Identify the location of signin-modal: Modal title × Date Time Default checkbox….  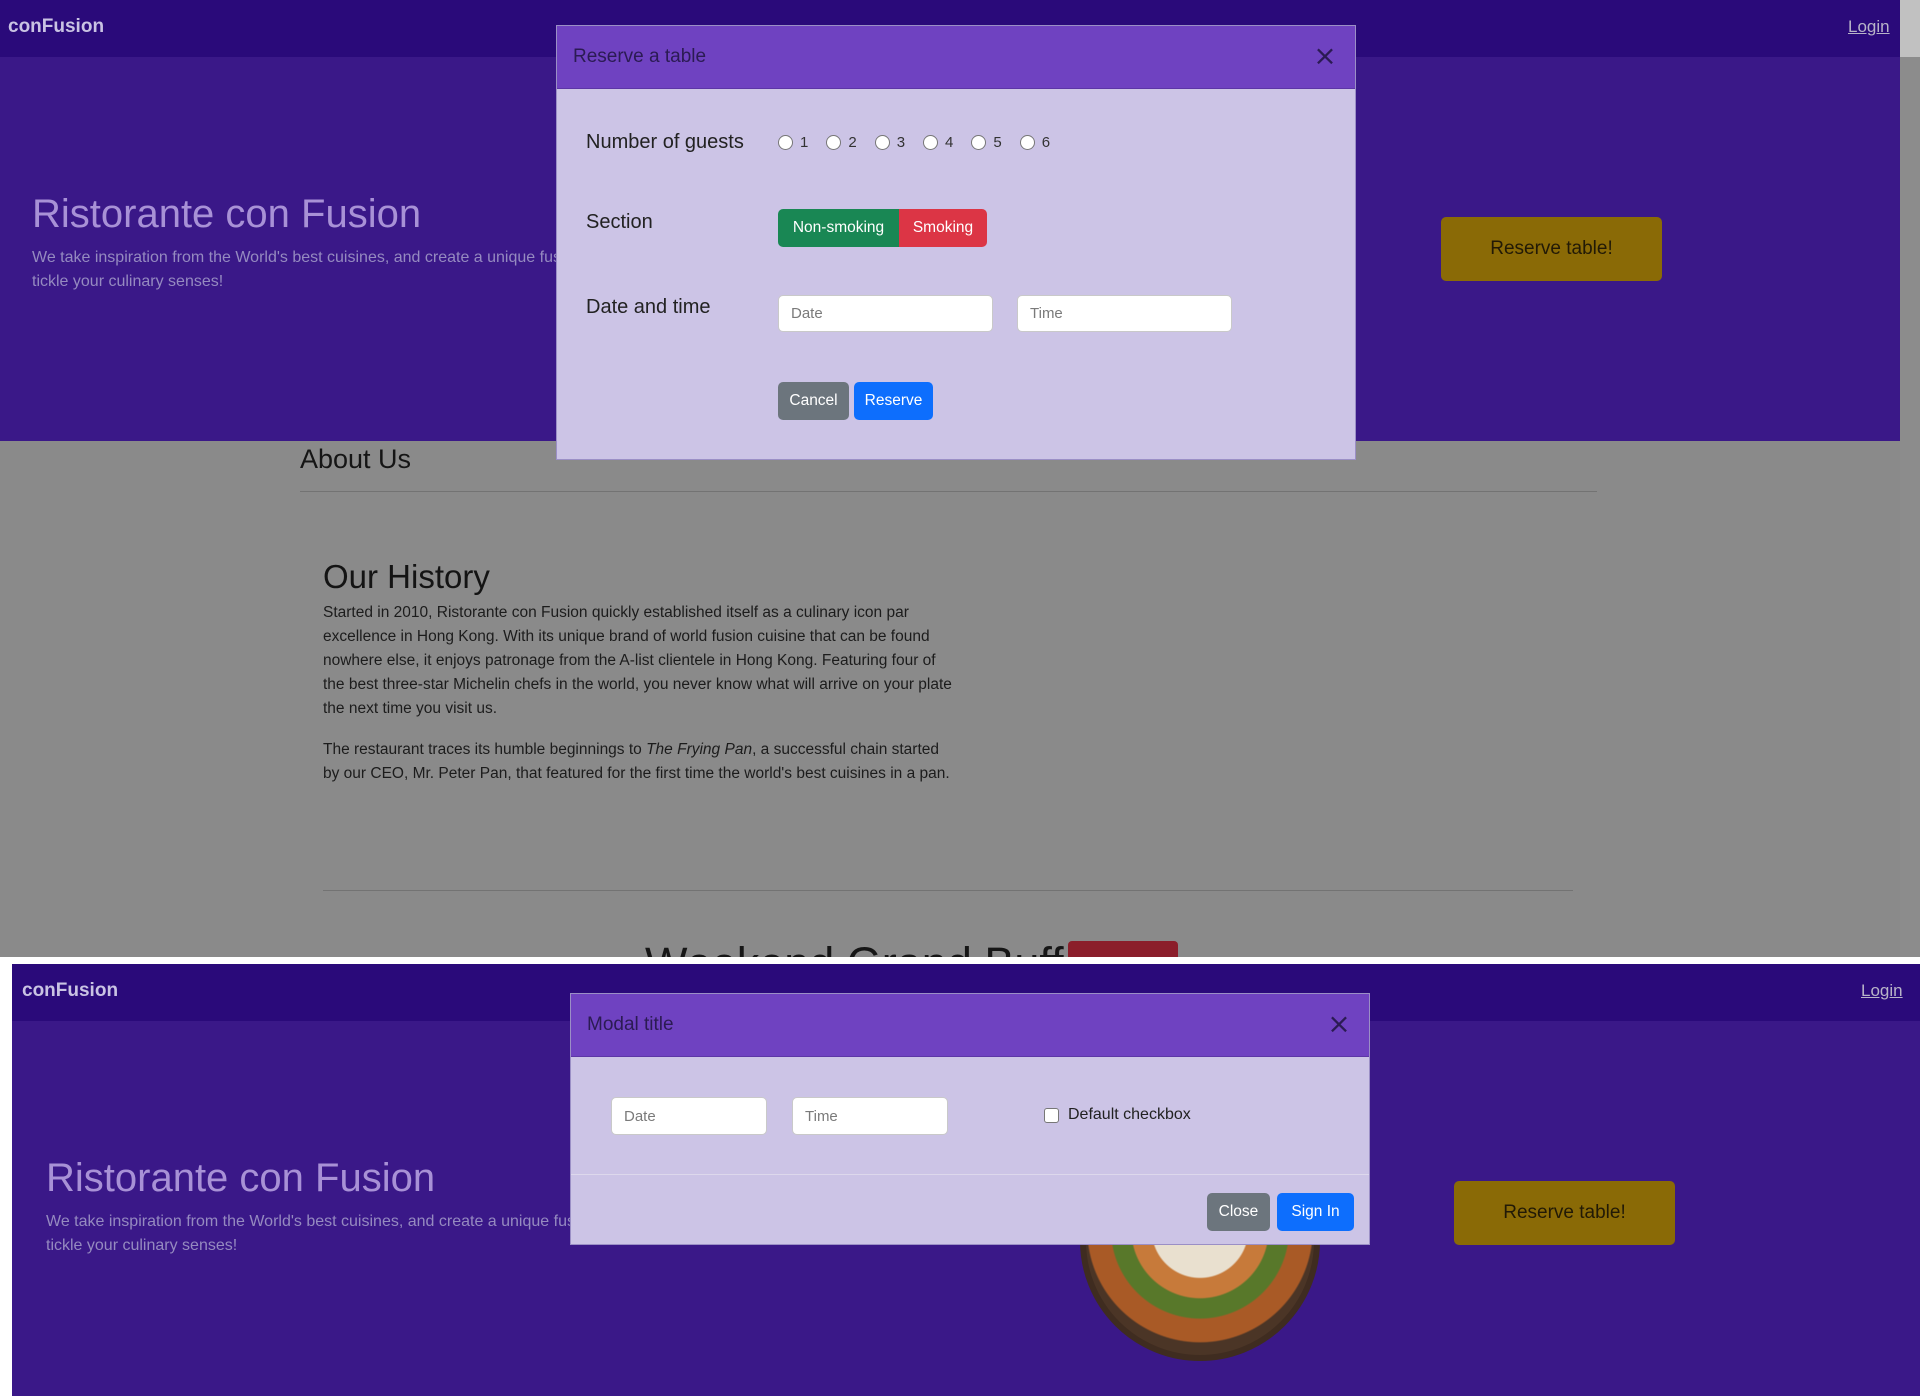
(970, 1119).